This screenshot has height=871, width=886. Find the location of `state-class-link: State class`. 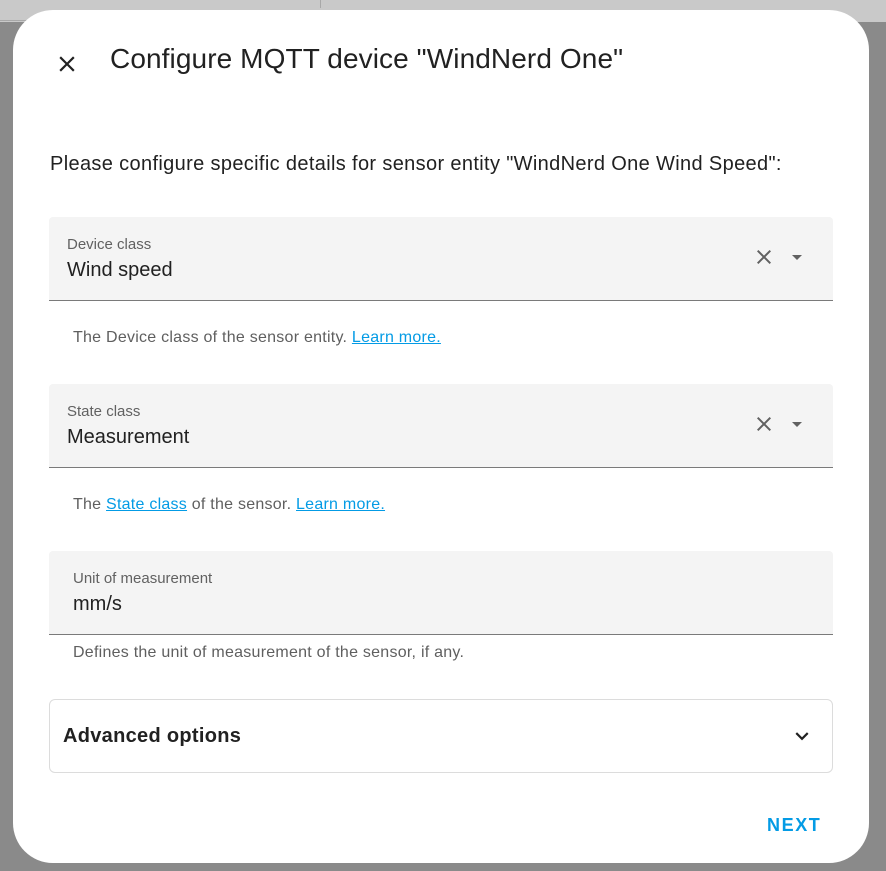

state-class-link: State class is located at coordinates (146, 504).